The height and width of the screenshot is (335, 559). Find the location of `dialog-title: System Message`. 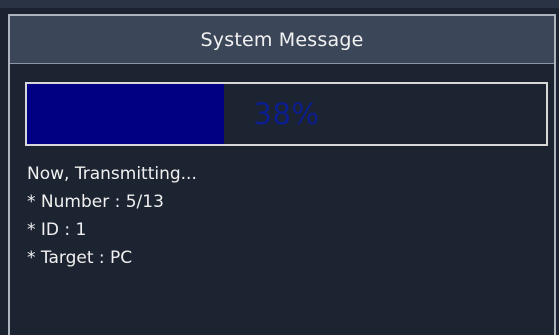

dialog-title: System Message is located at coordinates (282, 39).